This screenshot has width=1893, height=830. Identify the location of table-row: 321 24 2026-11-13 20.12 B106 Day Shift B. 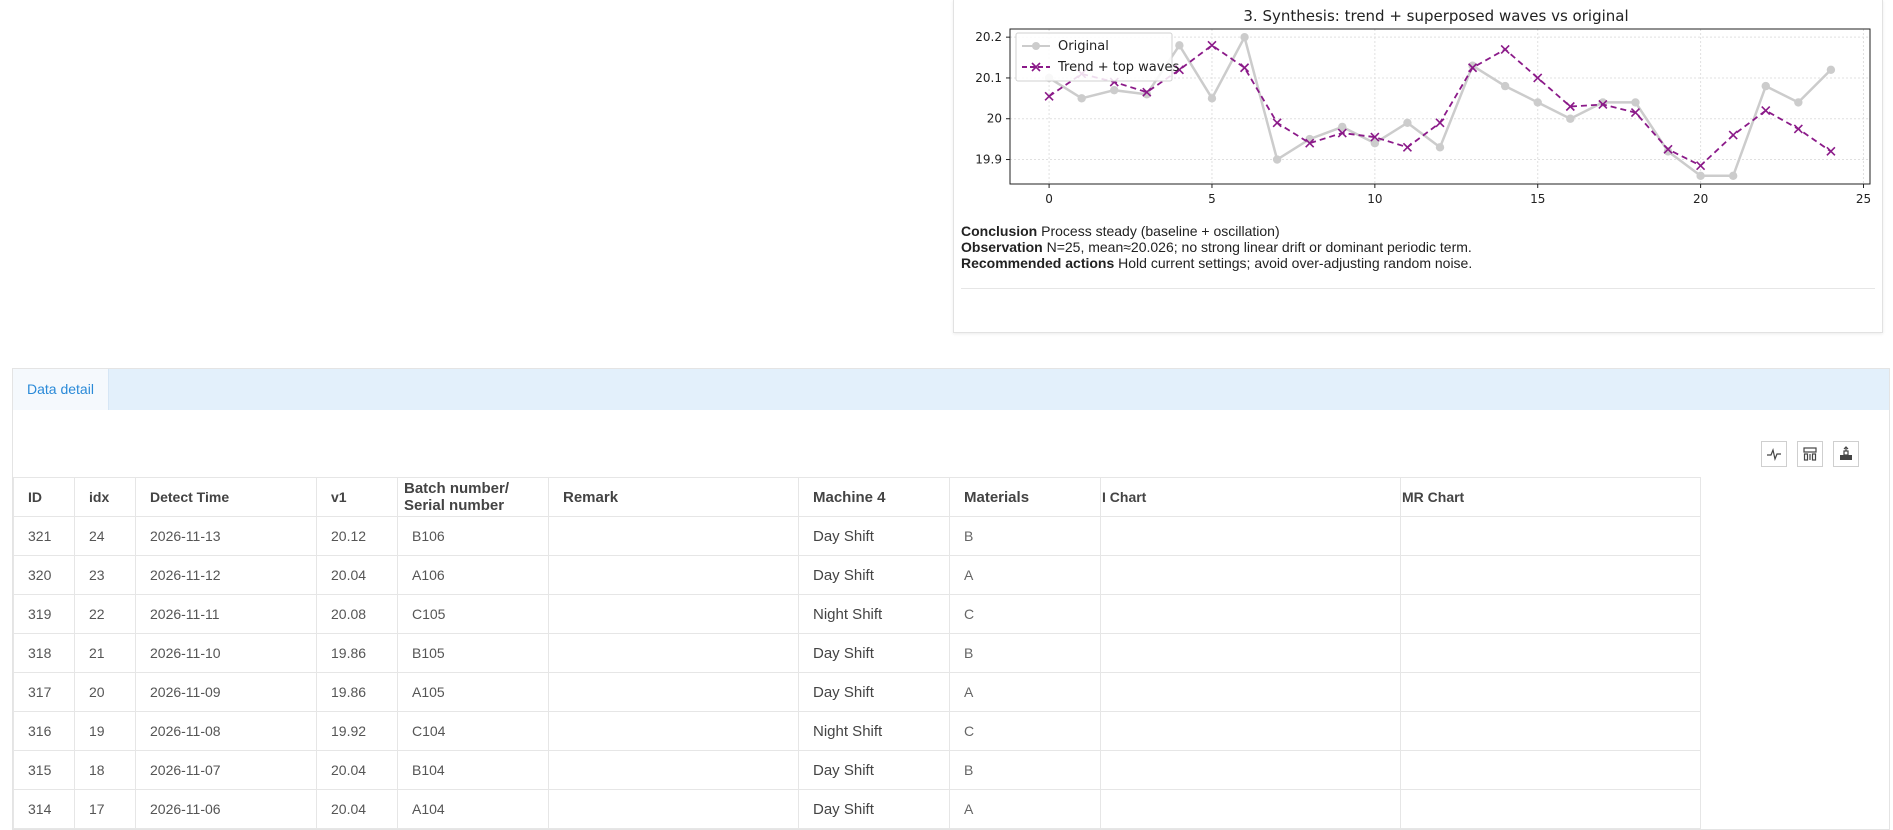
(857, 536).